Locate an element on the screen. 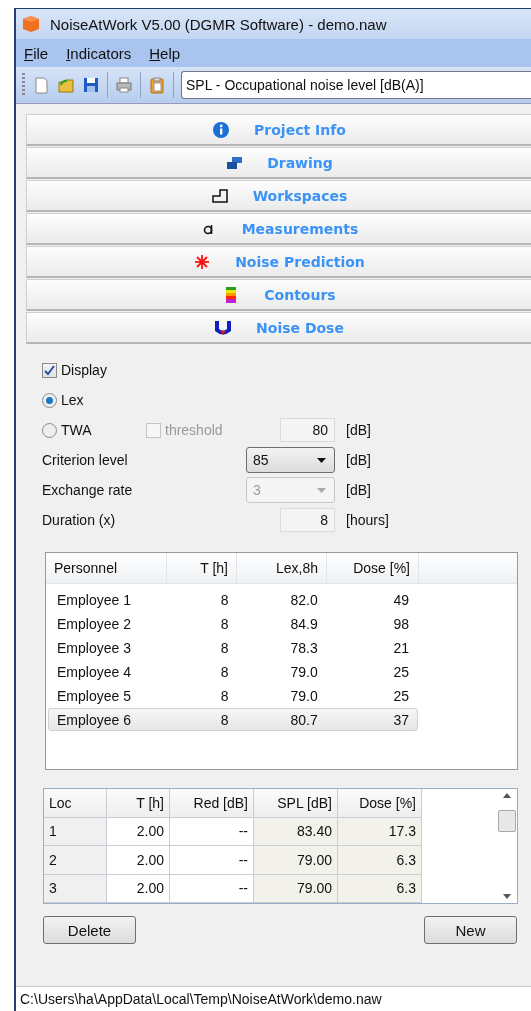 The height and width of the screenshot is (1011, 531). cube-icon is located at coordinates (31, 24).